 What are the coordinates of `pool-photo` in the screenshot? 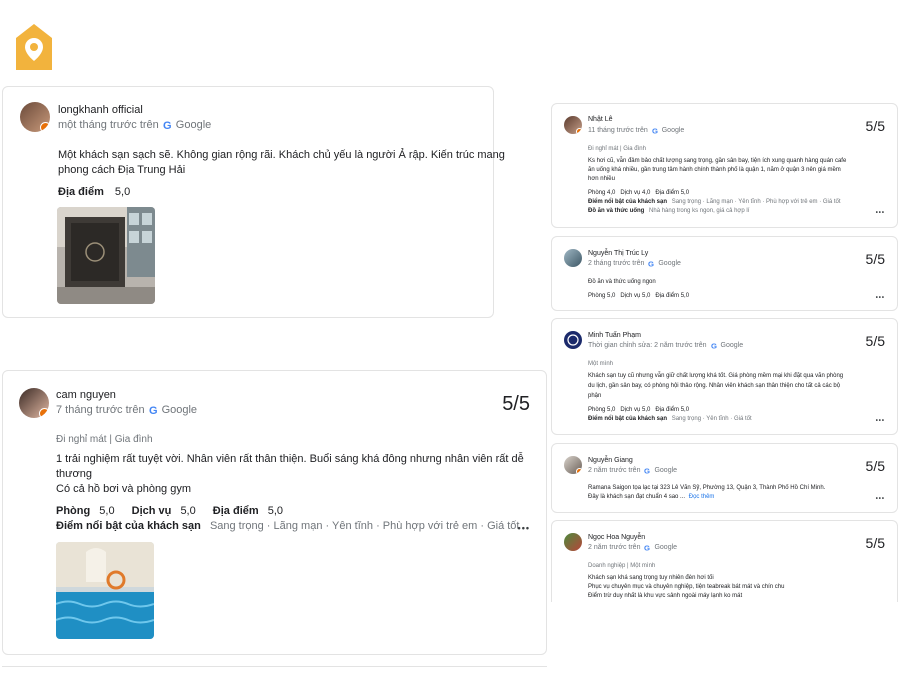 It's located at (105, 590).